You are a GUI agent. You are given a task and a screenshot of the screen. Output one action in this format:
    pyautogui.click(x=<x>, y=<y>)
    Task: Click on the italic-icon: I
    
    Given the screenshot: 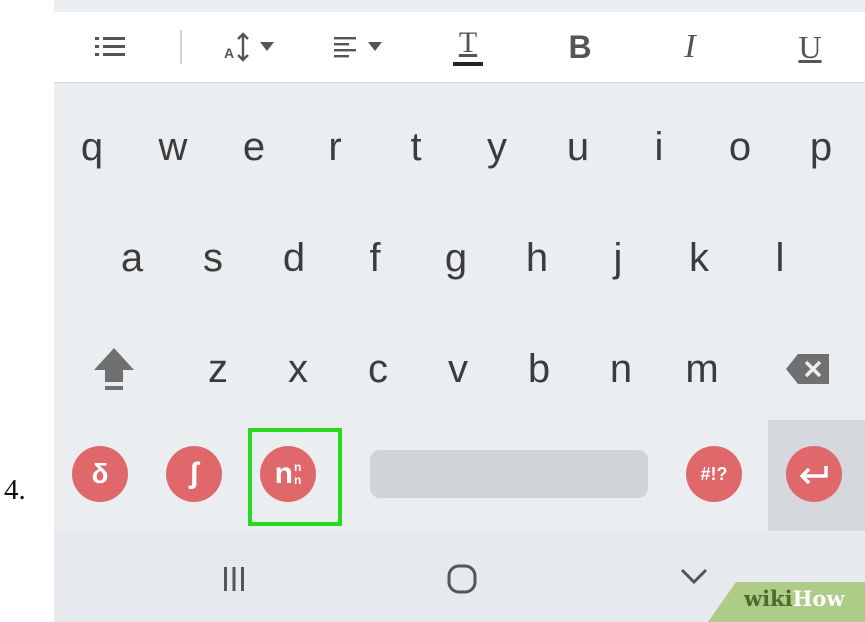 What is the action you would take?
    pyautogui.click(x=690, y=47)
    